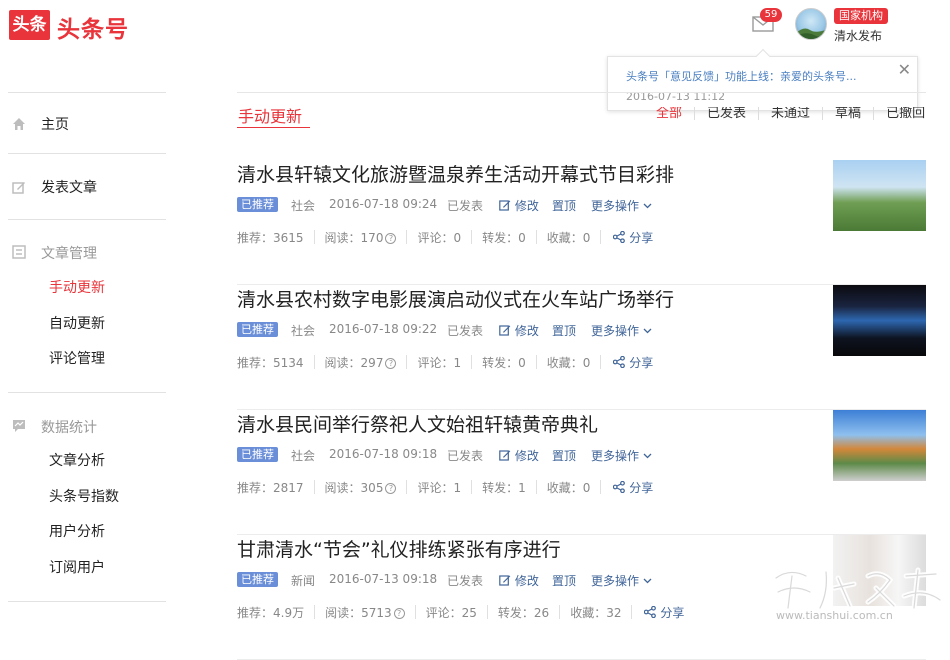 The width and height of the screenshot is (950, 660). I want to click on account-name: 清水发布, so click(858, 35).